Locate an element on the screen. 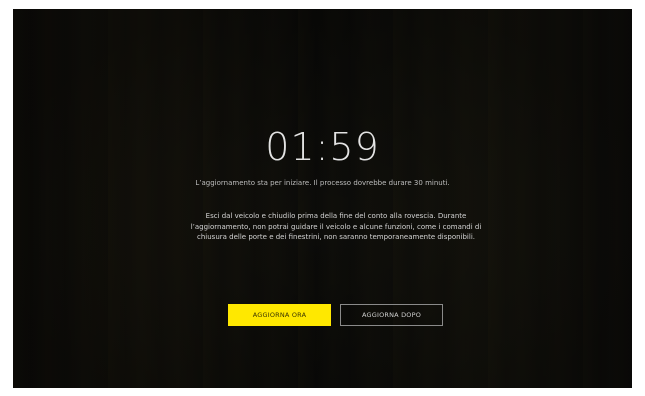 The image size is (645, 396). update-now-button: AGGIORNA ORA is located at coordinates (279, 315).